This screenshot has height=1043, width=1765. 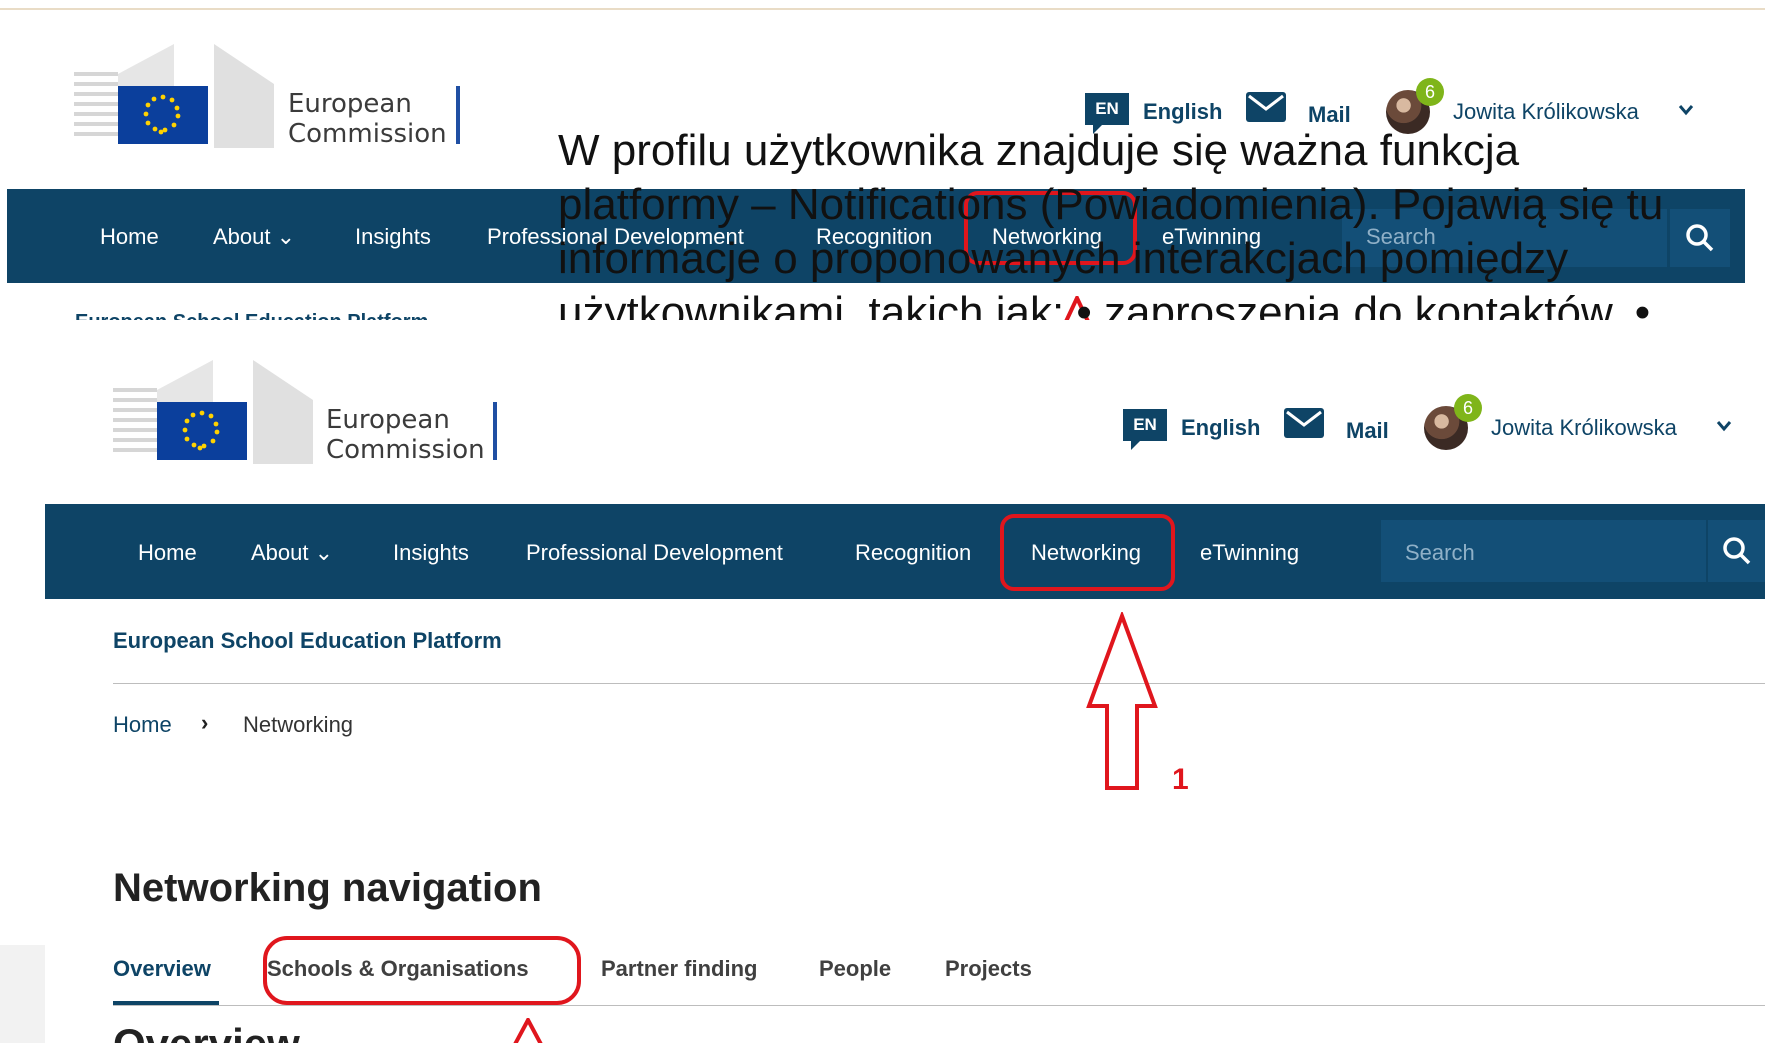 I want to click on breadcrumb-home: Home, so click(x=142, y=725).